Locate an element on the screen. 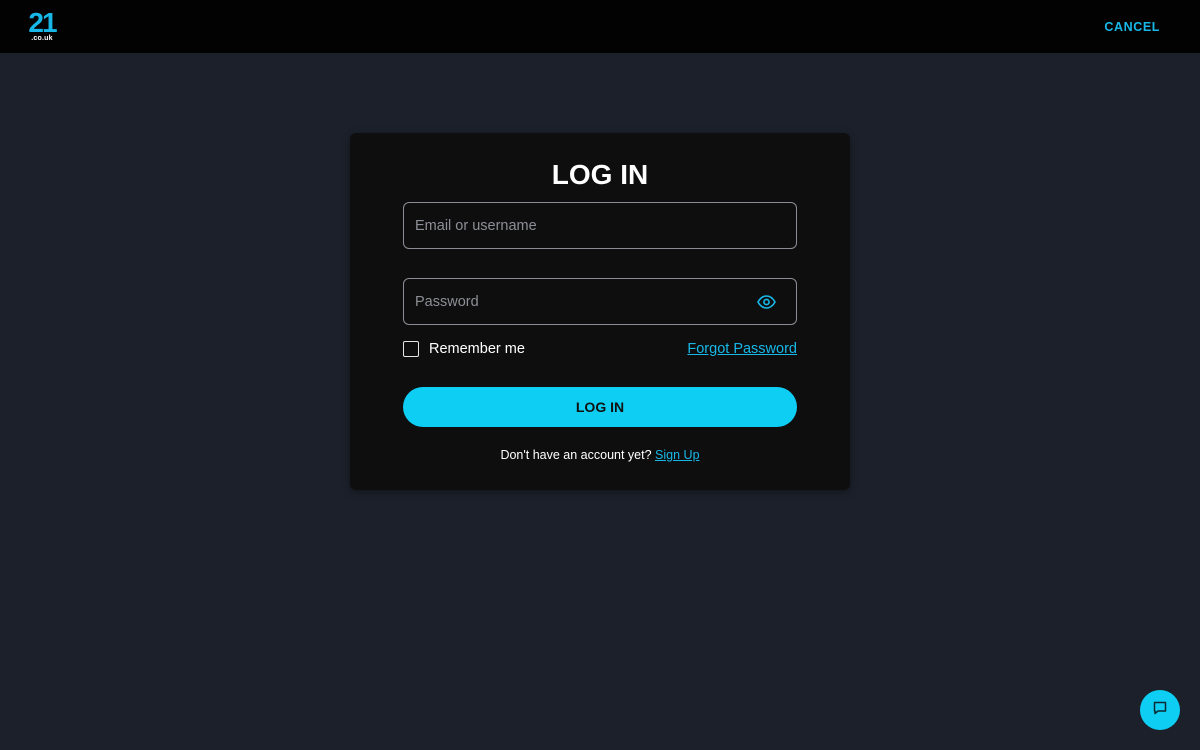  chat-icon is located at coordinates (1160, 710).